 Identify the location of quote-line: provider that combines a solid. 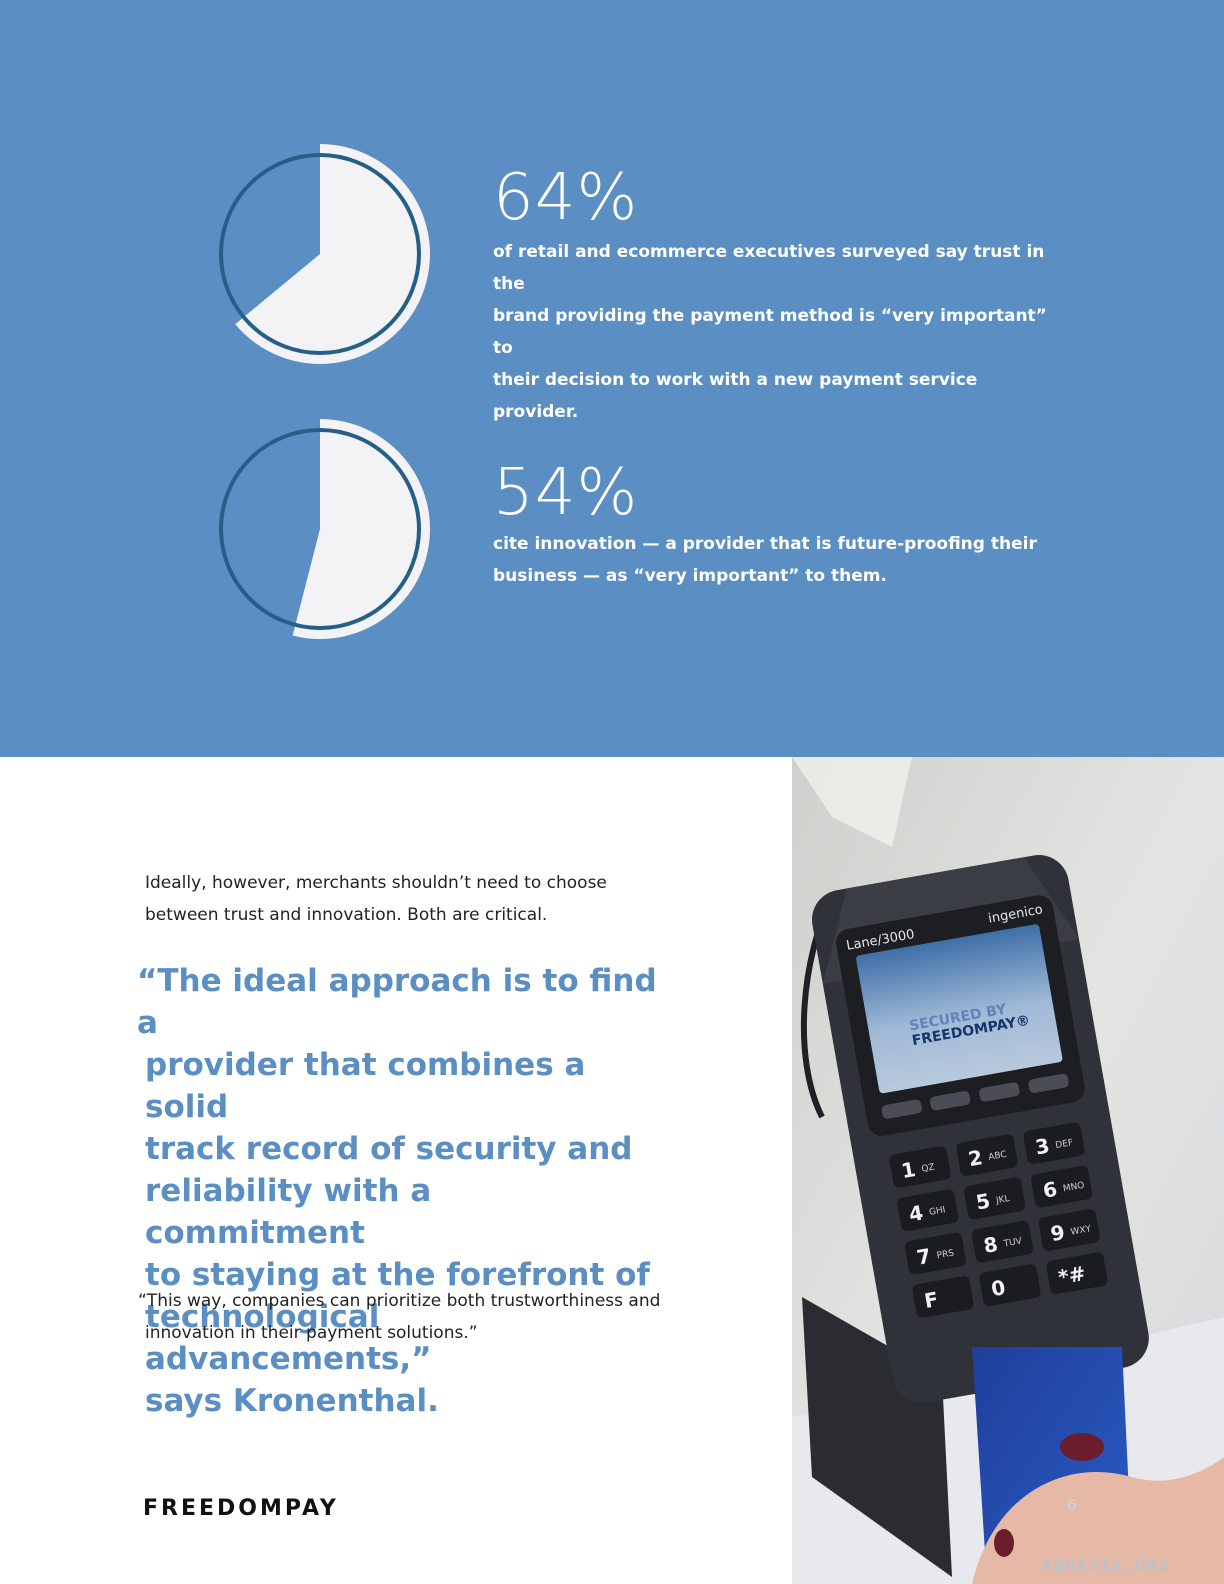
(365, 1086).